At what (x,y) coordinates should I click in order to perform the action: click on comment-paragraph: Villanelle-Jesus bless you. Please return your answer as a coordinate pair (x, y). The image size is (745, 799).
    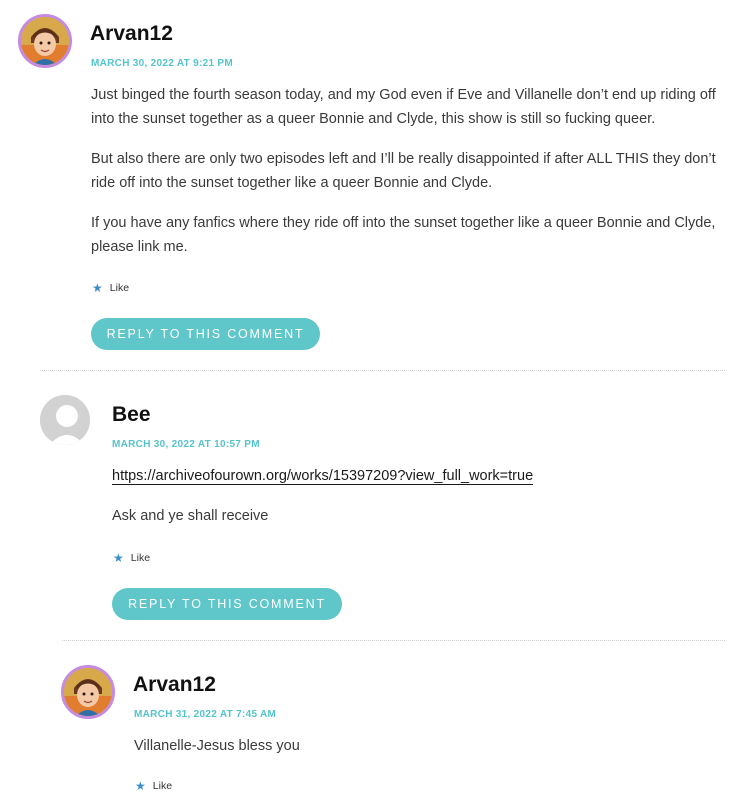
    Looking at the image, I should click on (217, 746).